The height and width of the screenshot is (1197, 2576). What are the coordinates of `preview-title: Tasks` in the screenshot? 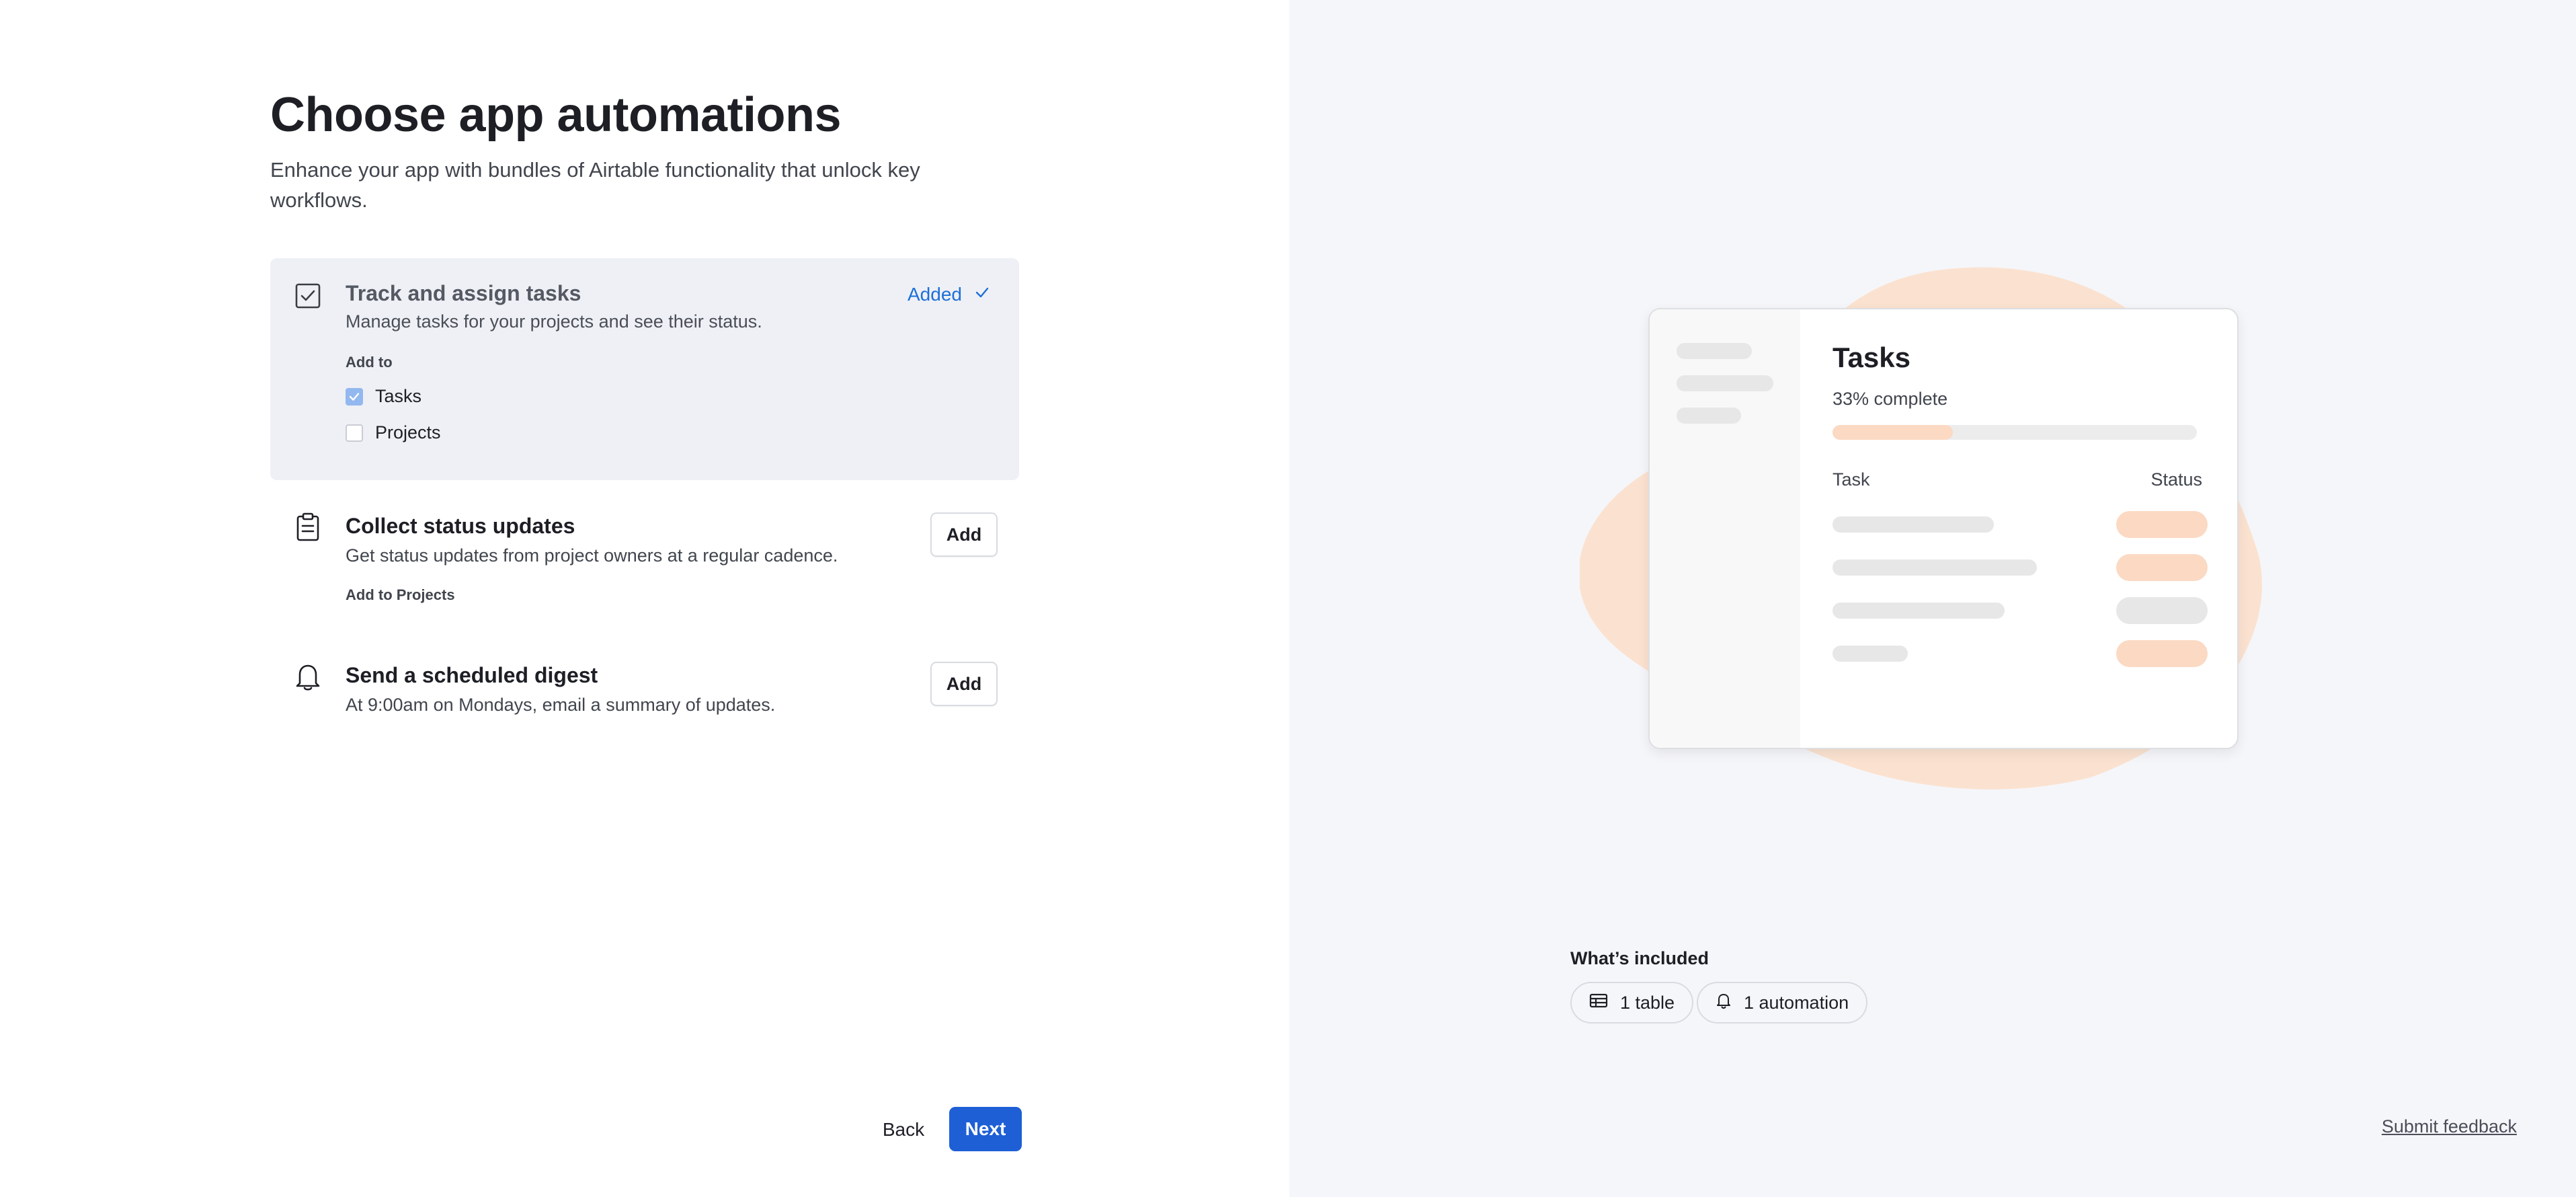 It's located at (1871, 357).